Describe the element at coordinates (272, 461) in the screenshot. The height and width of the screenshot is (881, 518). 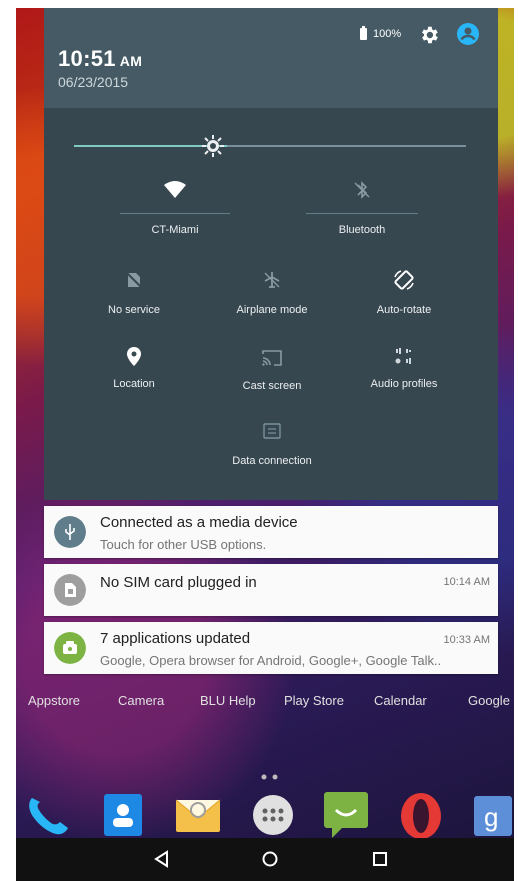
I see `data-connection-label: Data connection` at that location.